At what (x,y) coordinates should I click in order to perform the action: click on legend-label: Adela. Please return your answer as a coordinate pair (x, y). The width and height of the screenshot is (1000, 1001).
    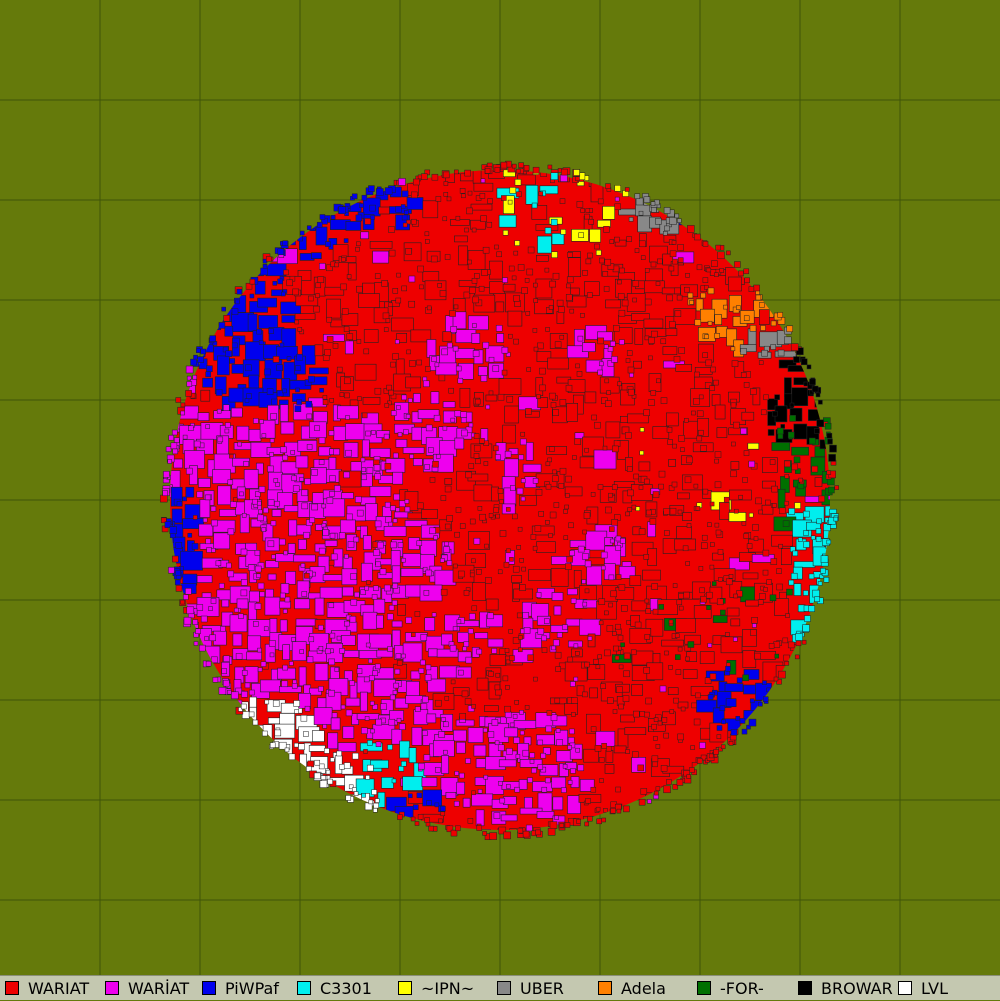
    Looking at the image, I should click on (643, 988).